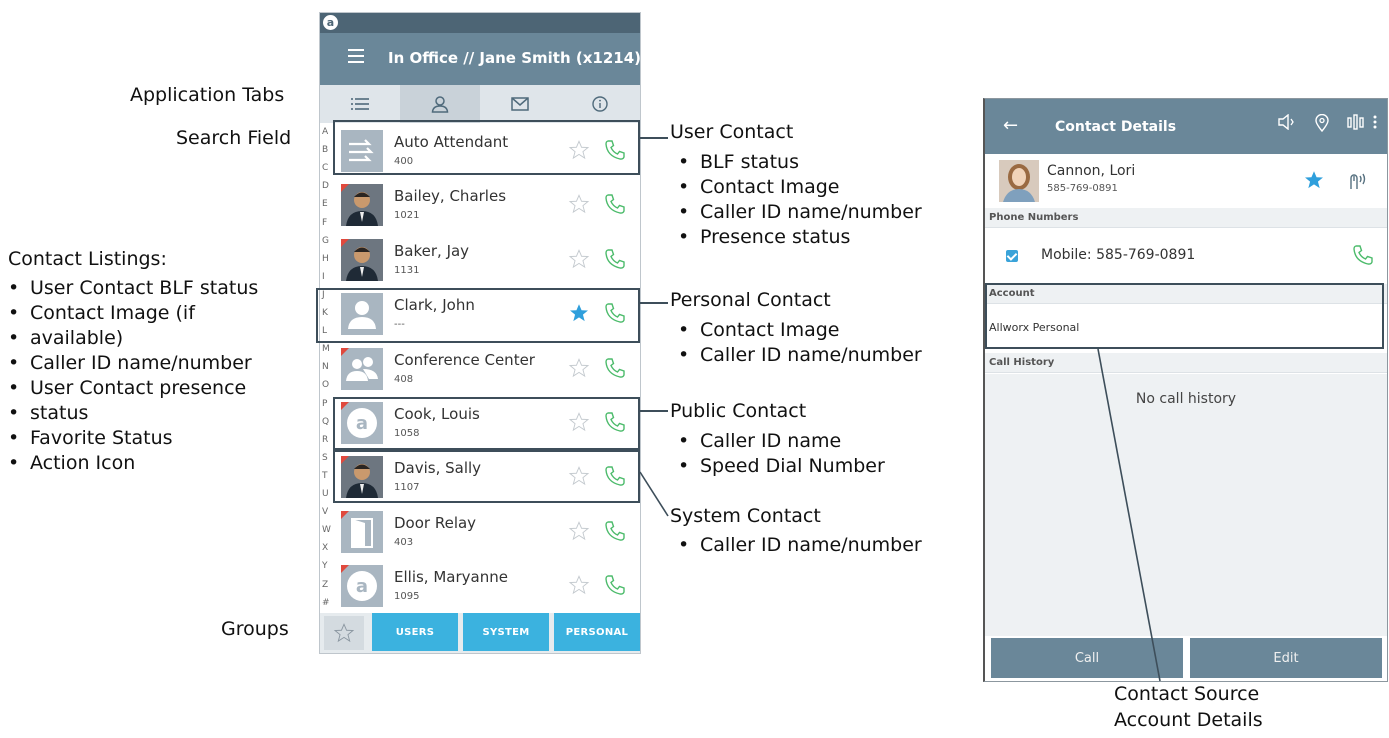 The image size is (1389, 738). I want to click on alpha-letter: W, so click(326, 530).